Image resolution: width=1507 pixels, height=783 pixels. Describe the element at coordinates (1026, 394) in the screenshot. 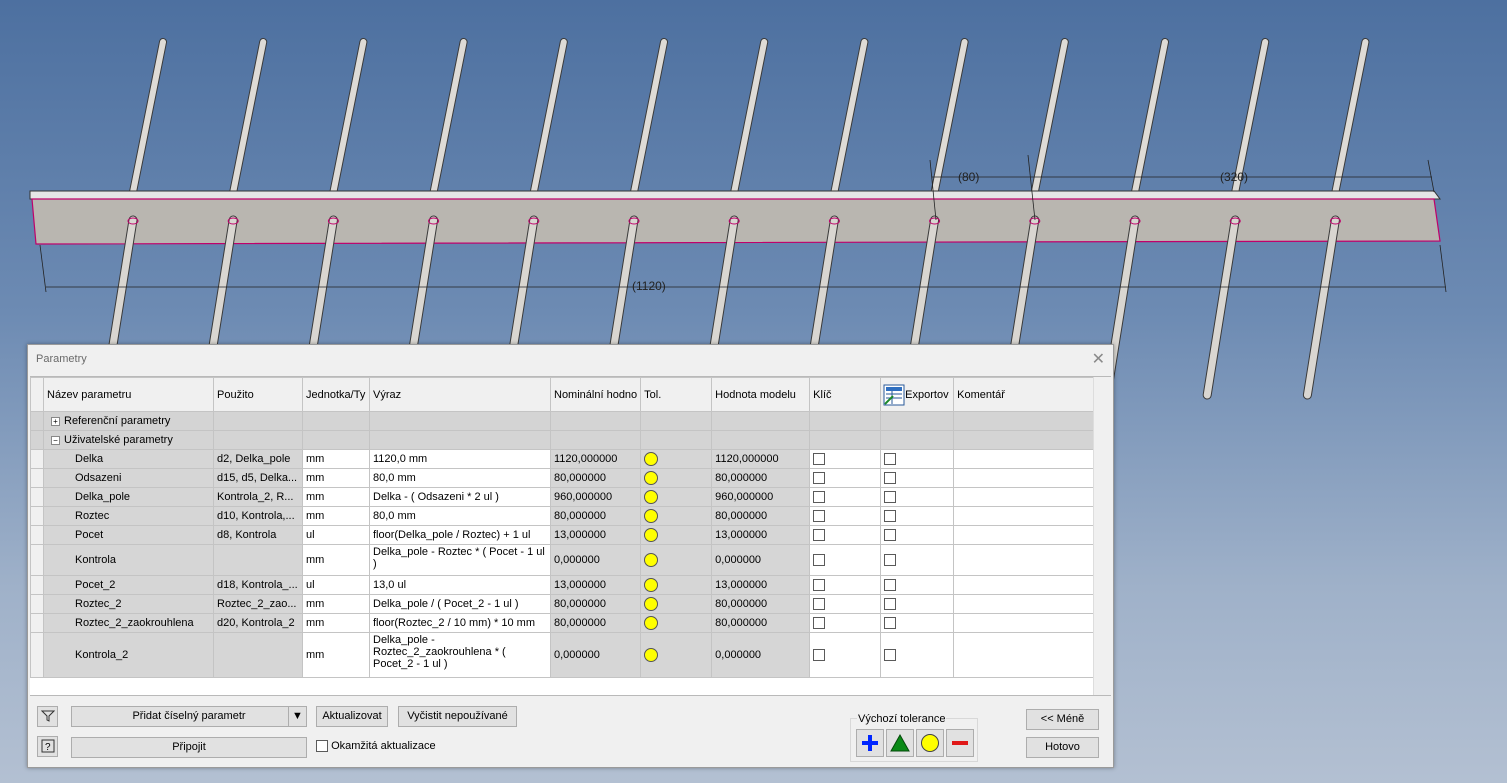

I see `col-comment: Komentář` at that location.